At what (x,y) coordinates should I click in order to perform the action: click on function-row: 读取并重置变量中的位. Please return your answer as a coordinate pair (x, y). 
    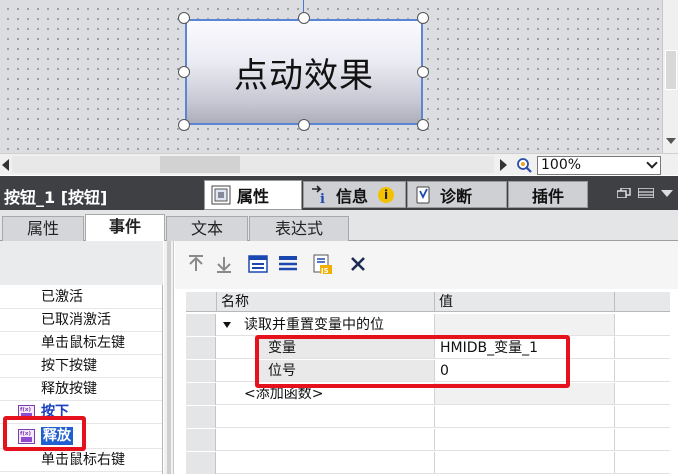
    Looking at the image, I should click on (428, 325).